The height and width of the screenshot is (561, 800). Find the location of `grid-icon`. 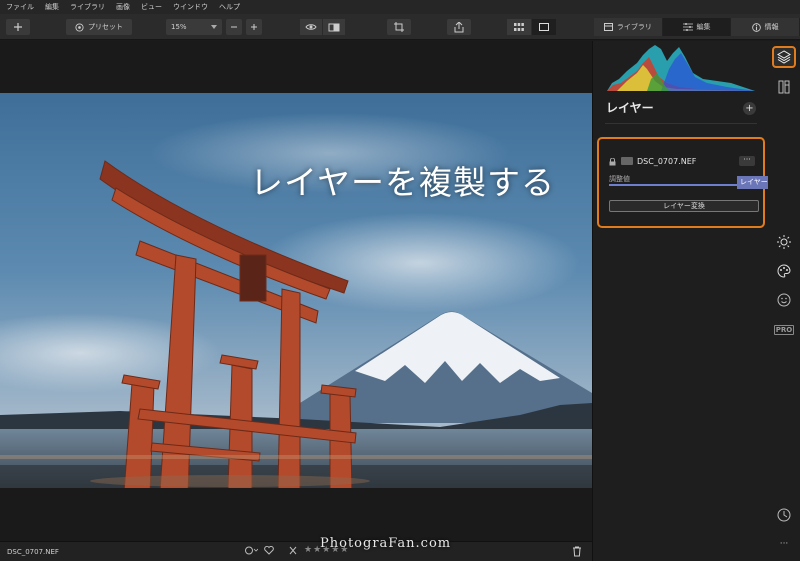

grid-icon is located at coordinates (519, 27).